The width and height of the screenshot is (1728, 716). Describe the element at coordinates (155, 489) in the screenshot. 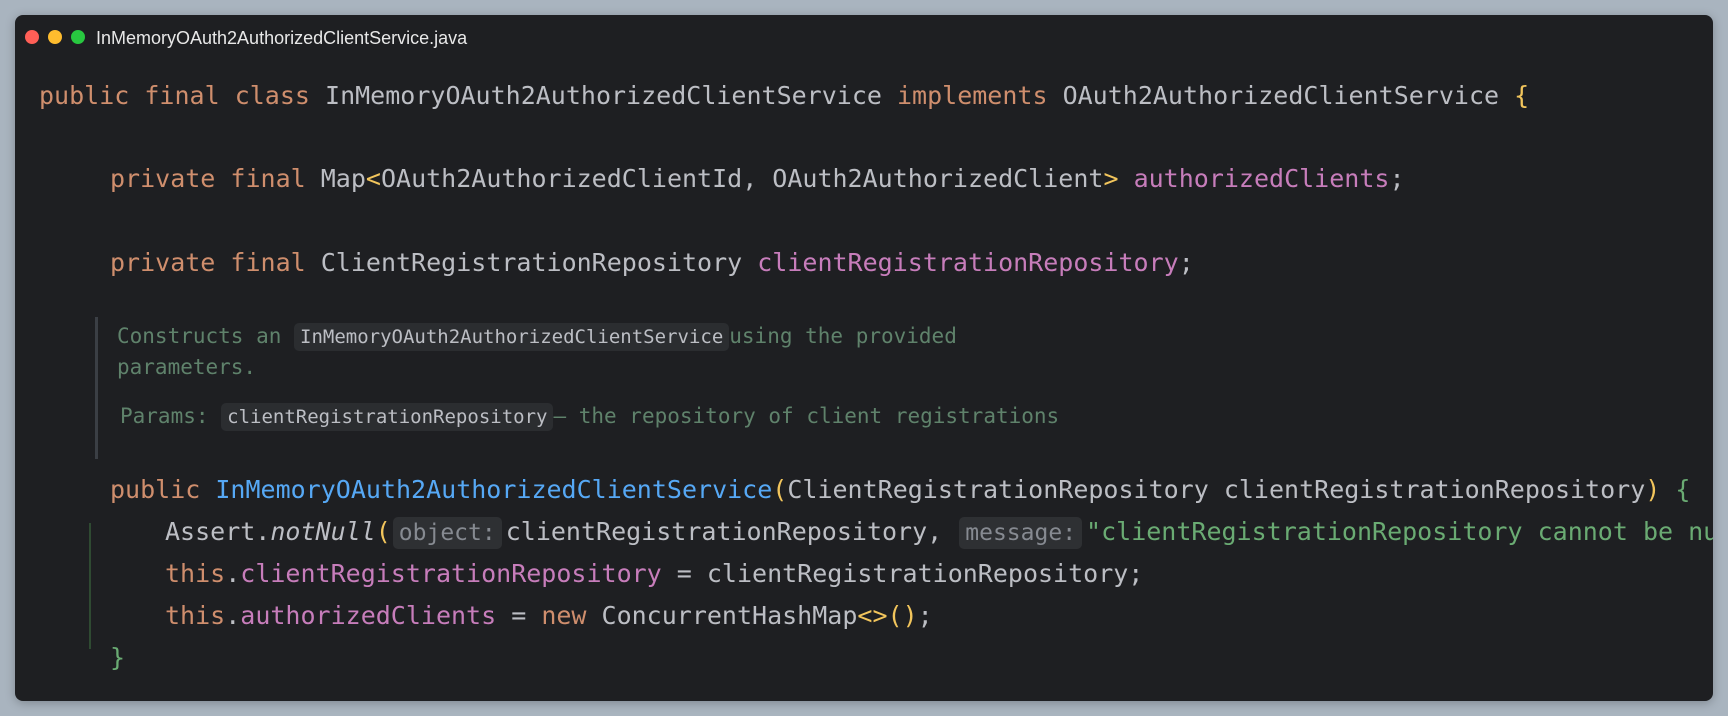

I see `keyword: public` at that location.